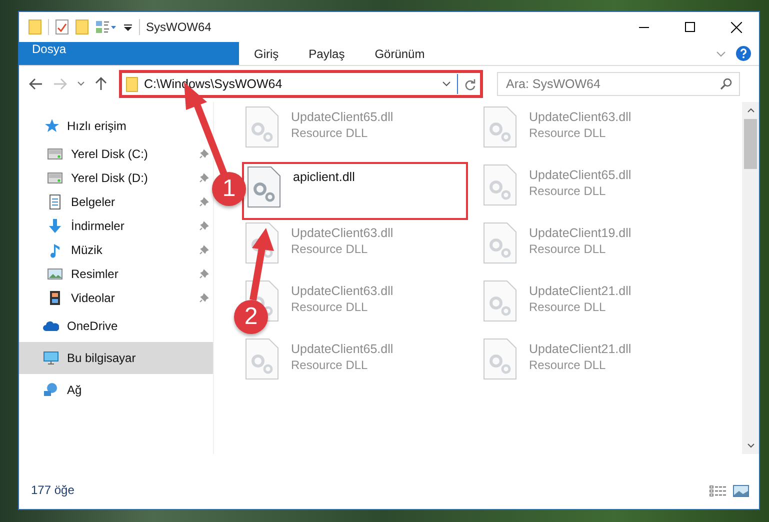  I want to click on sidebar-item: Belgeler, so click(116, 202).